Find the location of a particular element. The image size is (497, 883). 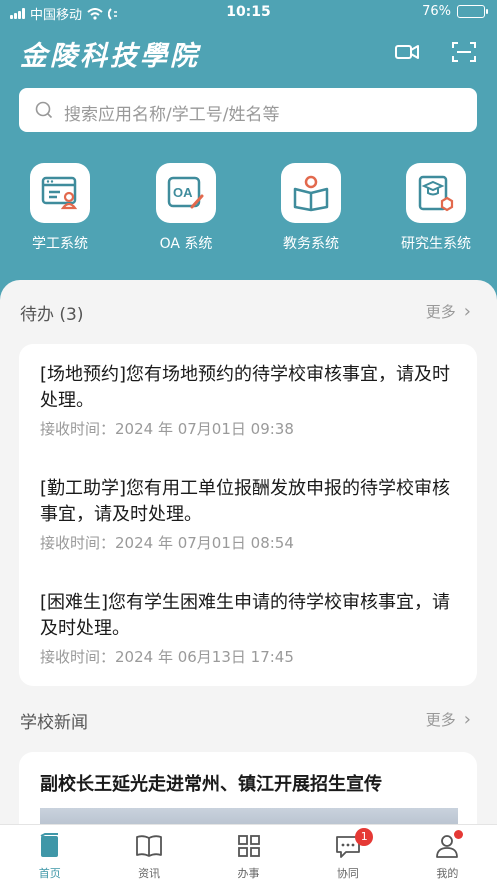

section-title: 学校新闻 is located at coordinates (54, 723).